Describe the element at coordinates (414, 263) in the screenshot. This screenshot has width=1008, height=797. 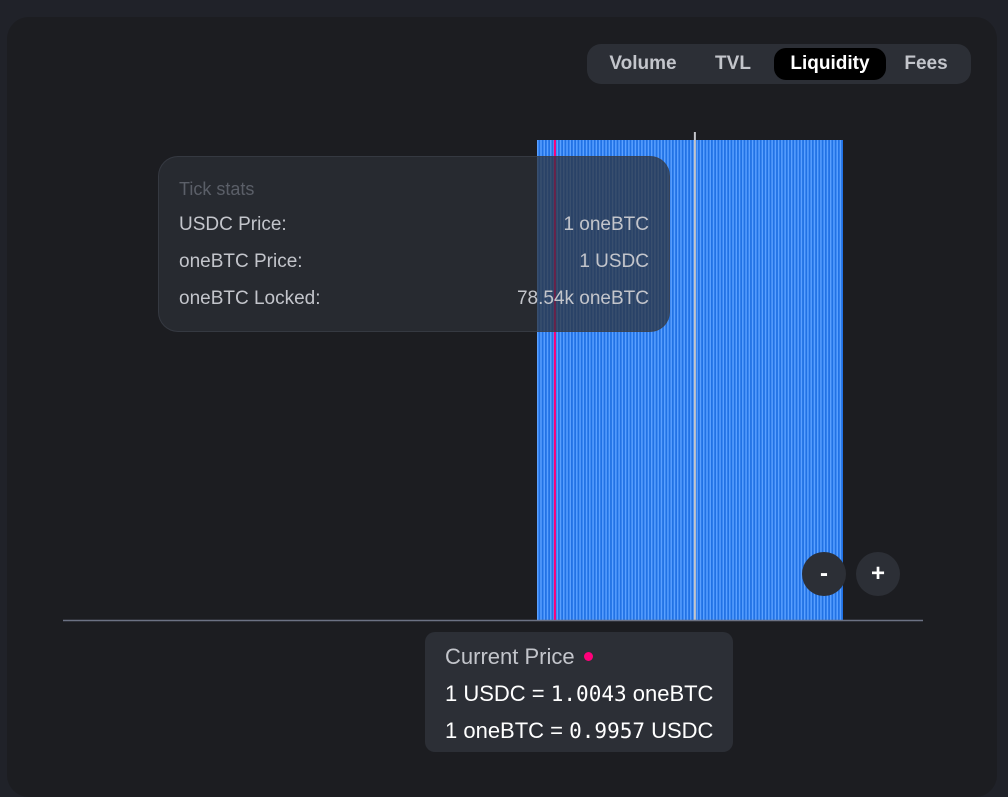
I see `tick-stats-row-onebtc-price: oneBTC Price: 1 USDC` at that location.